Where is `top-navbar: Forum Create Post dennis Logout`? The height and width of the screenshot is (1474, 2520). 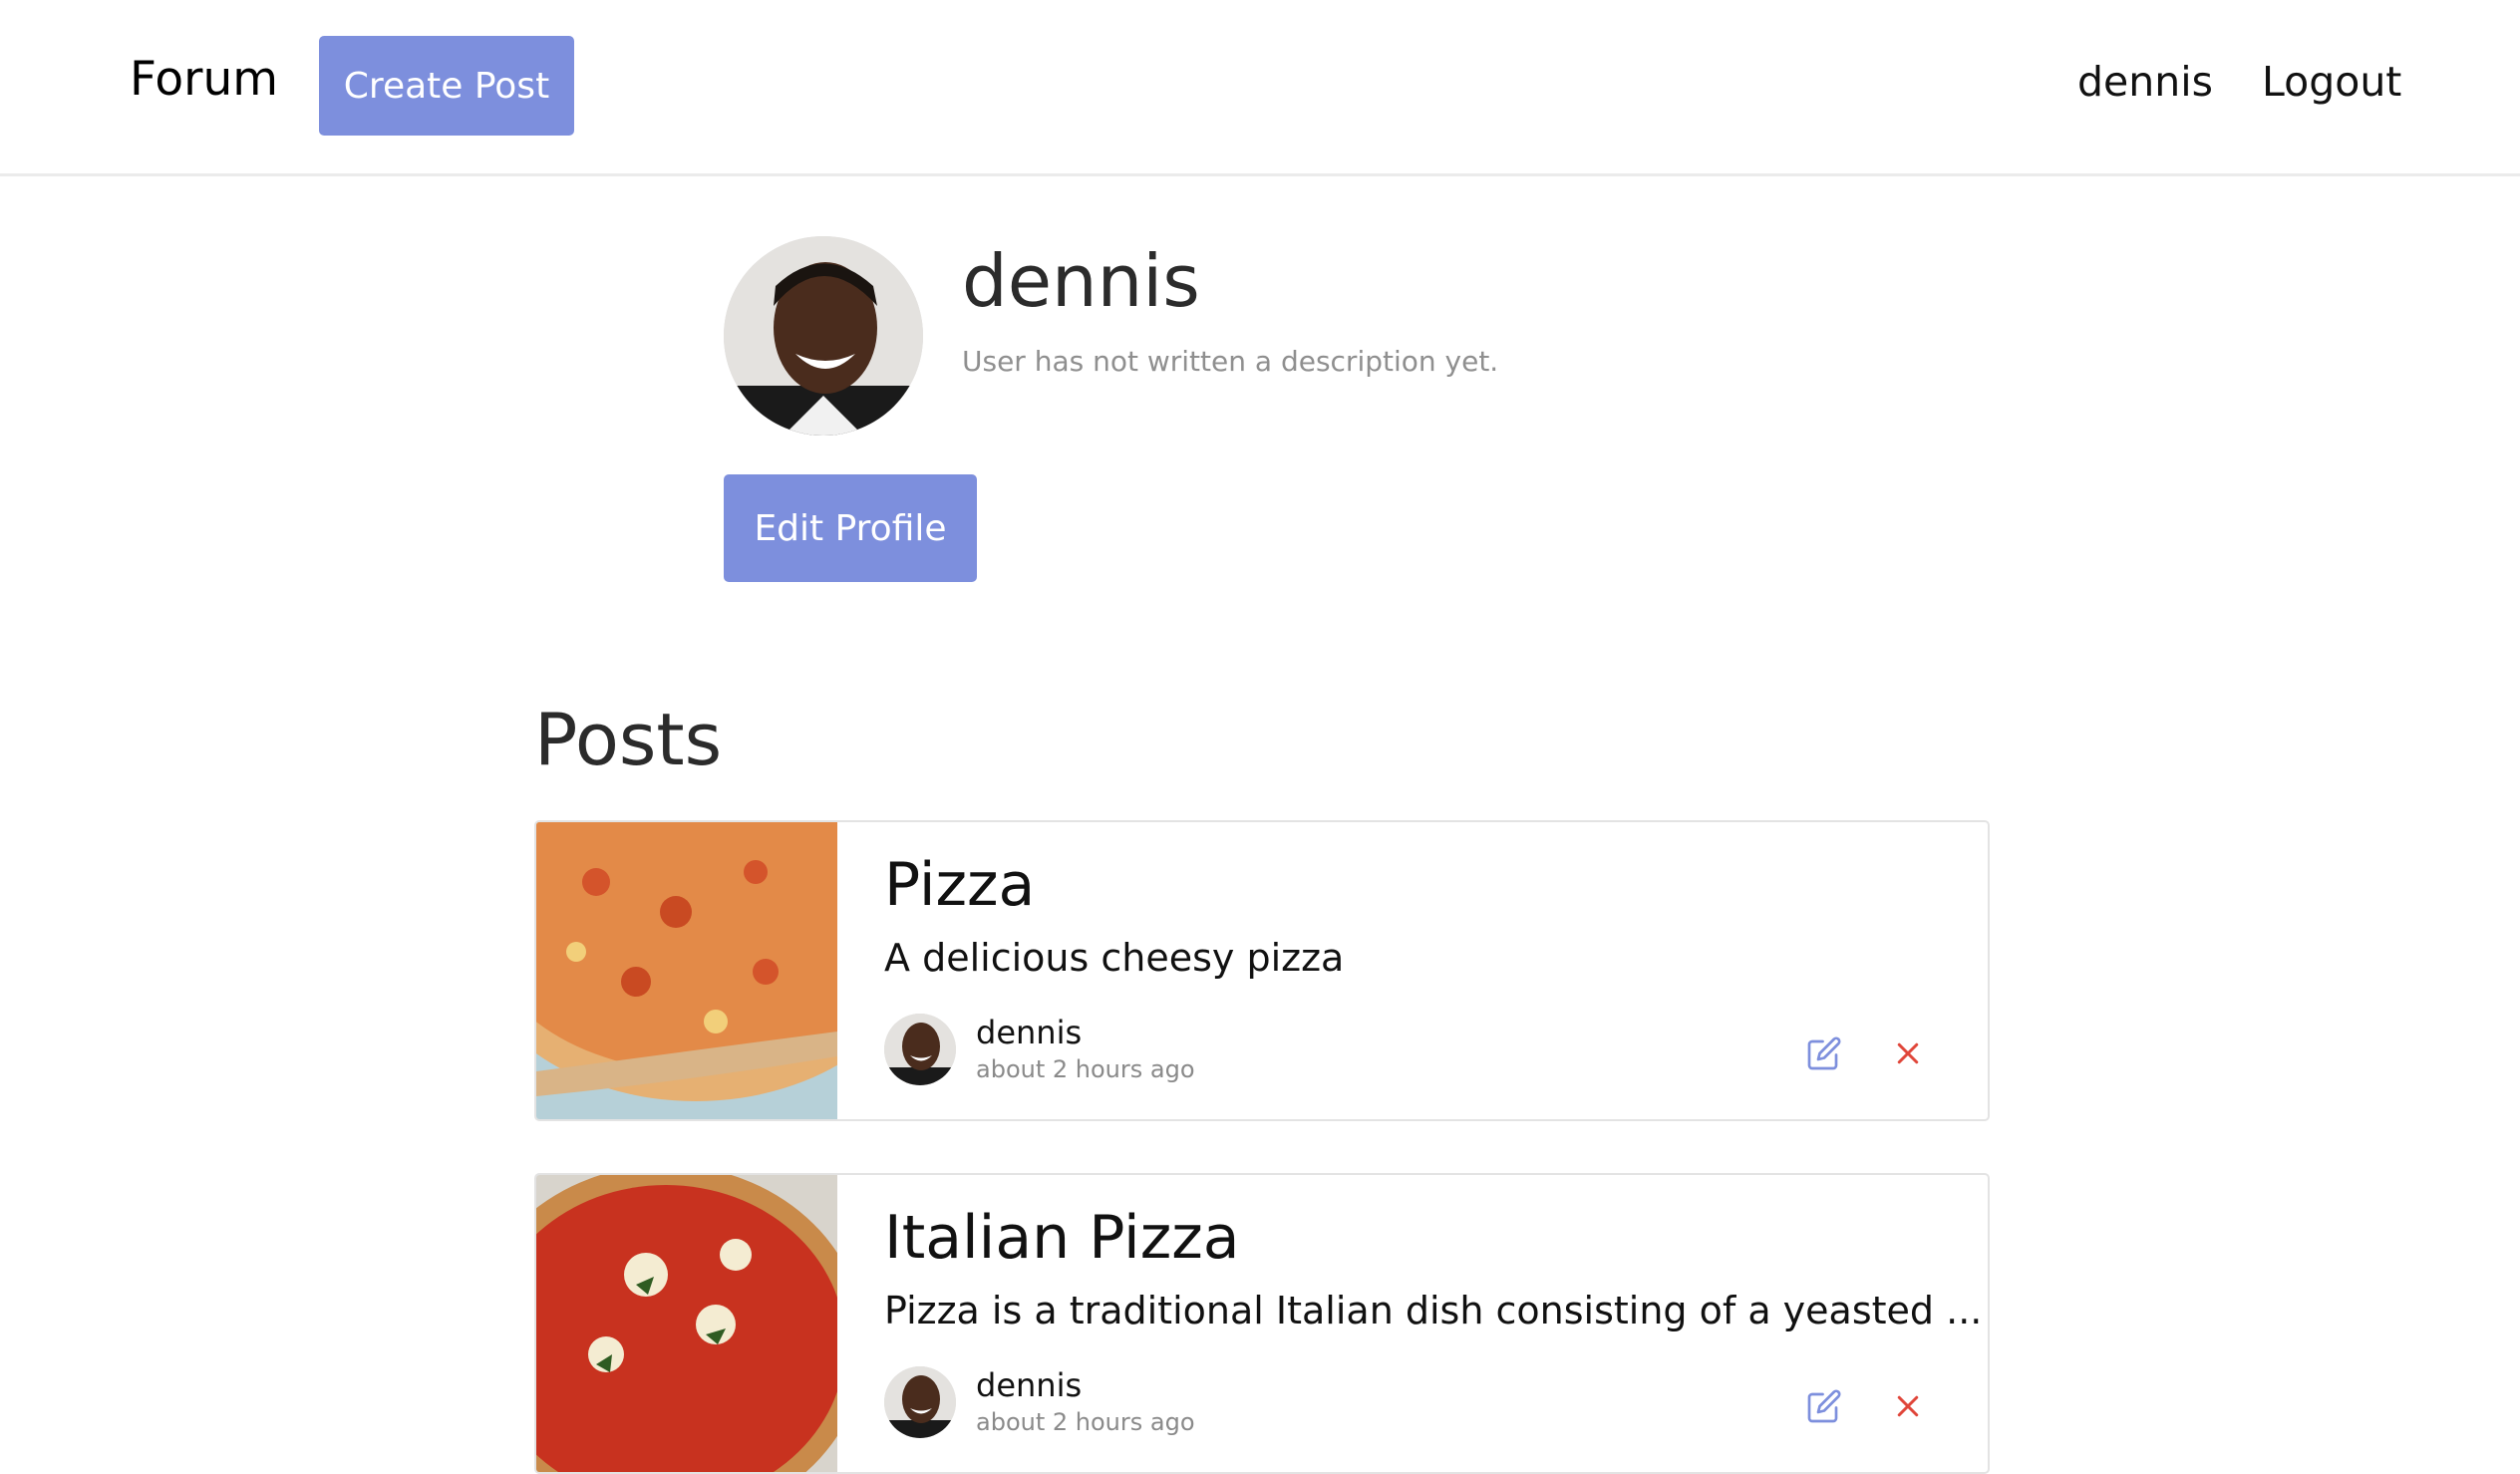 top-navbar: Forum Create Post dennis Logout is located at coordinates (1260, 88).